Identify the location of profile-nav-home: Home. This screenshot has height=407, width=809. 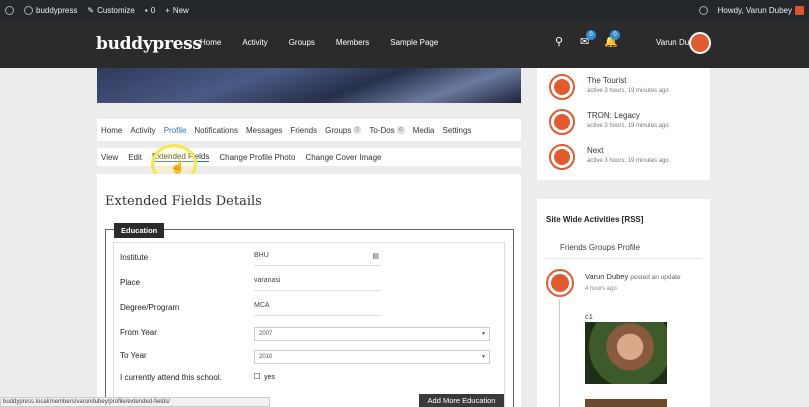
(111, 130).